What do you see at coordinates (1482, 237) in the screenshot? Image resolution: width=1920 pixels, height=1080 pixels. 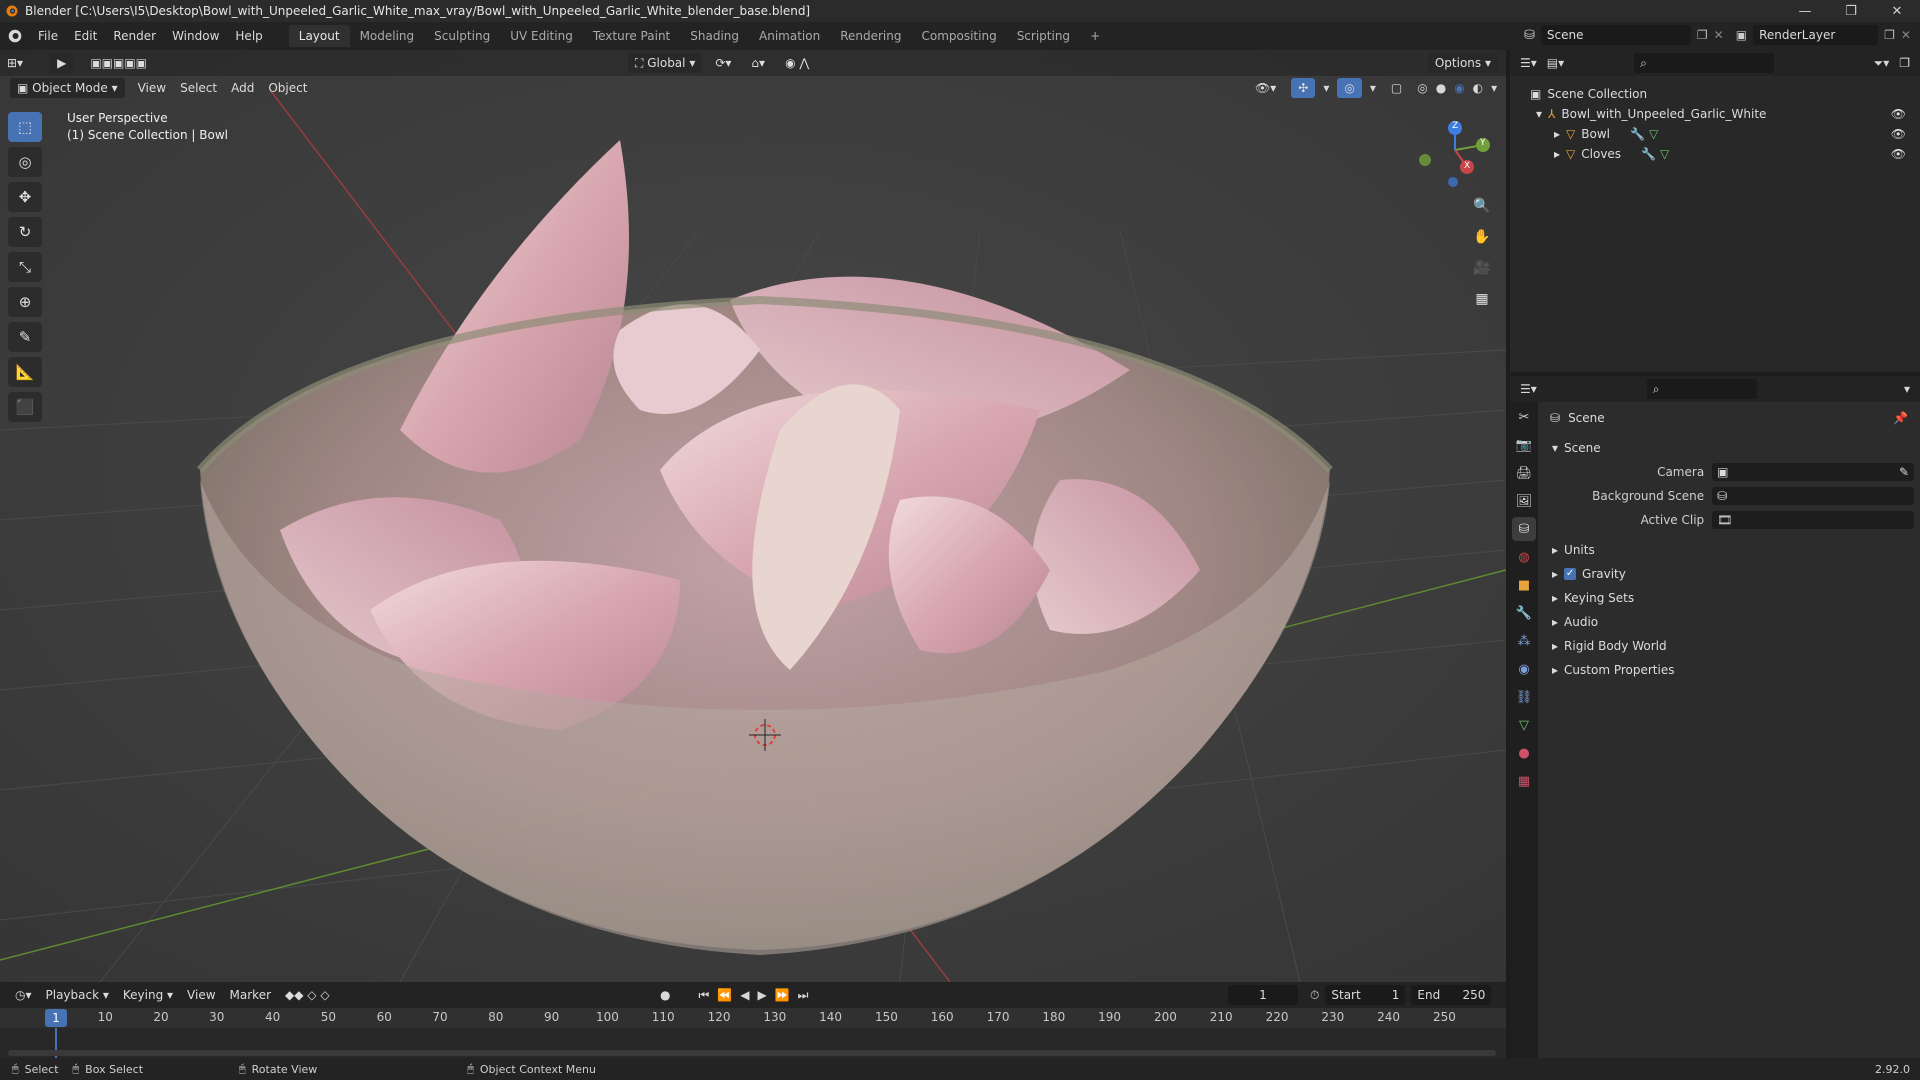 I see `pan-hand-icon: ✋` at bounding box center [1482, 237].